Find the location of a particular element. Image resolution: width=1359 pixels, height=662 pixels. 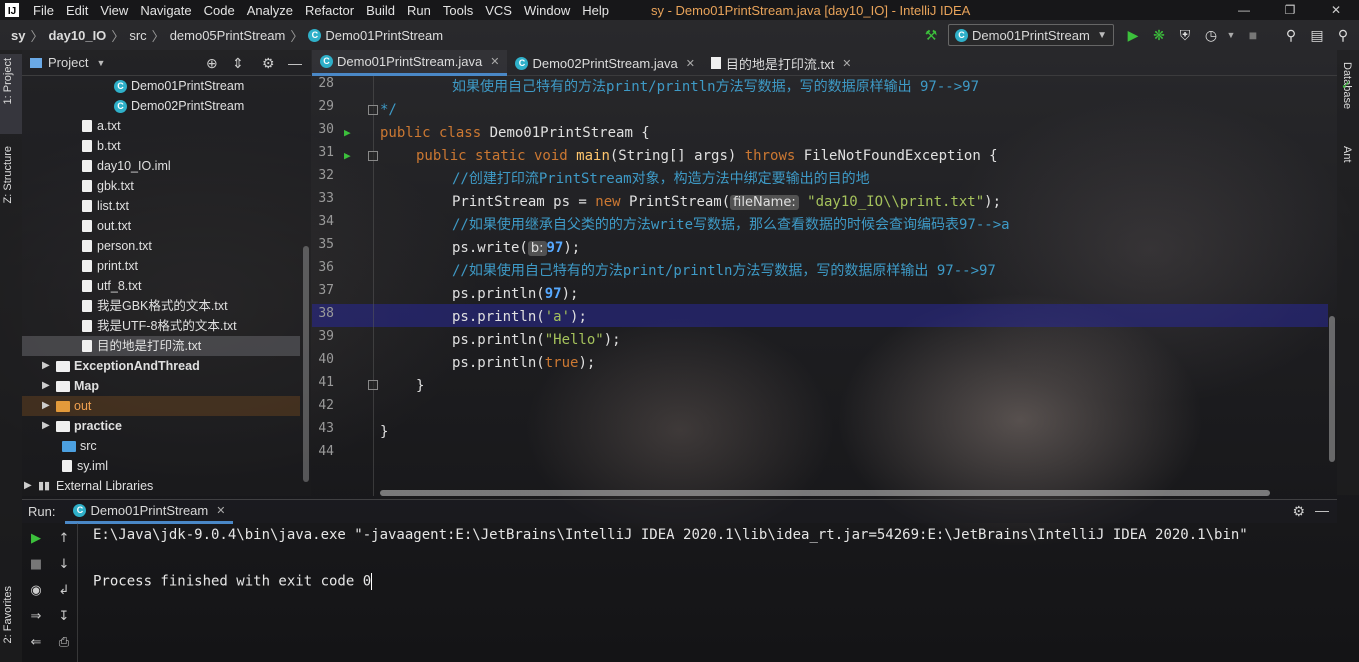

project-tool-tab: 1: Project is located at coordinates (8, 81).